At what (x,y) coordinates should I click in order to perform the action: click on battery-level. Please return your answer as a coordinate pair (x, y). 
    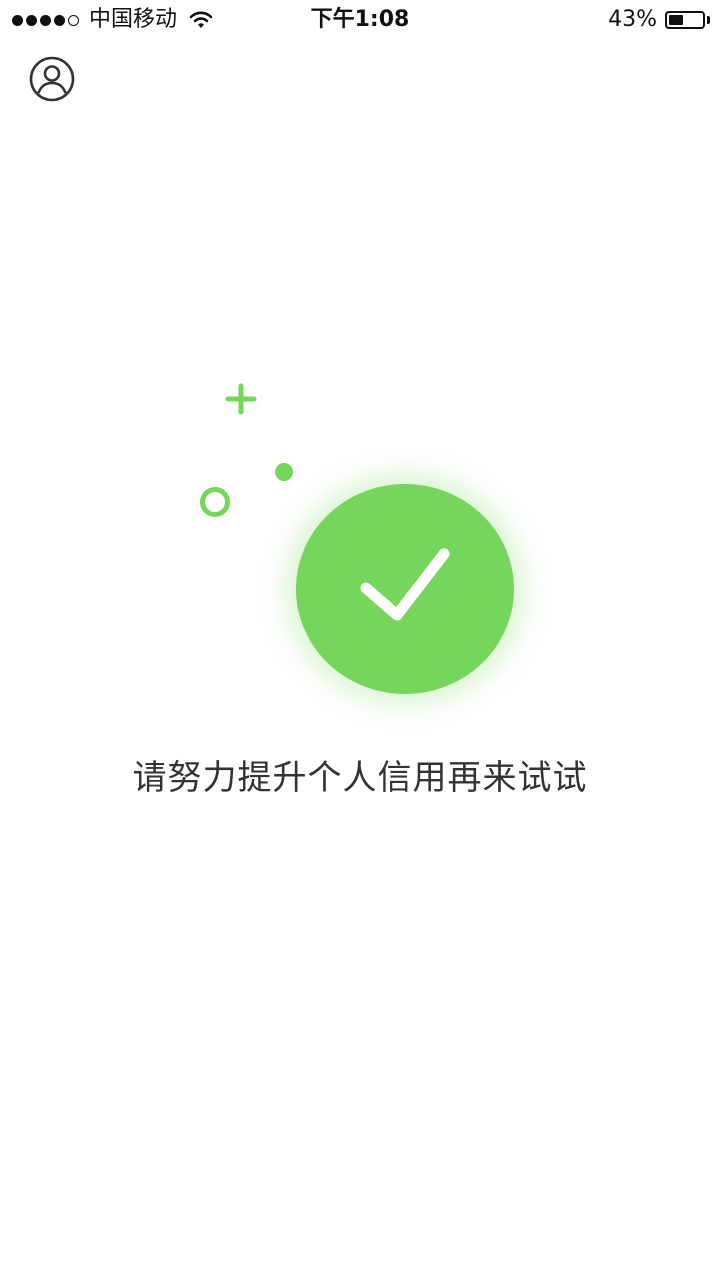
    Looking at the image, I should click on (676, 20).